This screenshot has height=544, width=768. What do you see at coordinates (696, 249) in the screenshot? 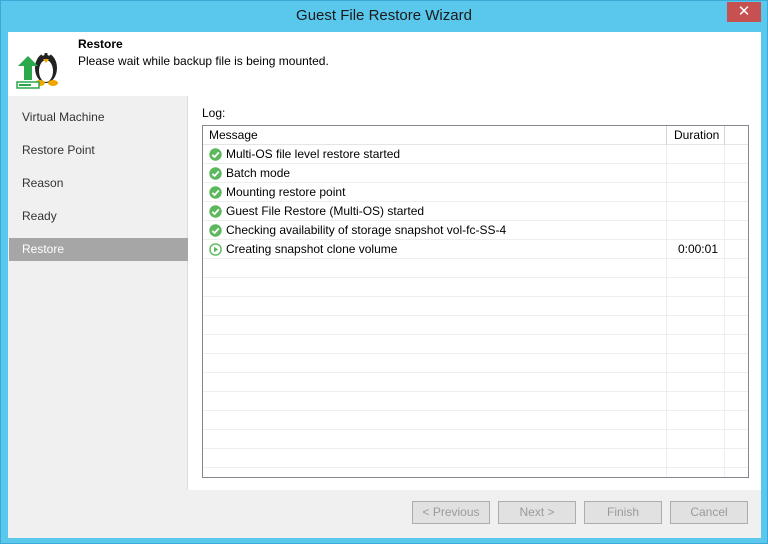
I see `log-cell-duration: 0:00:01` at bounding box center [696, 249].